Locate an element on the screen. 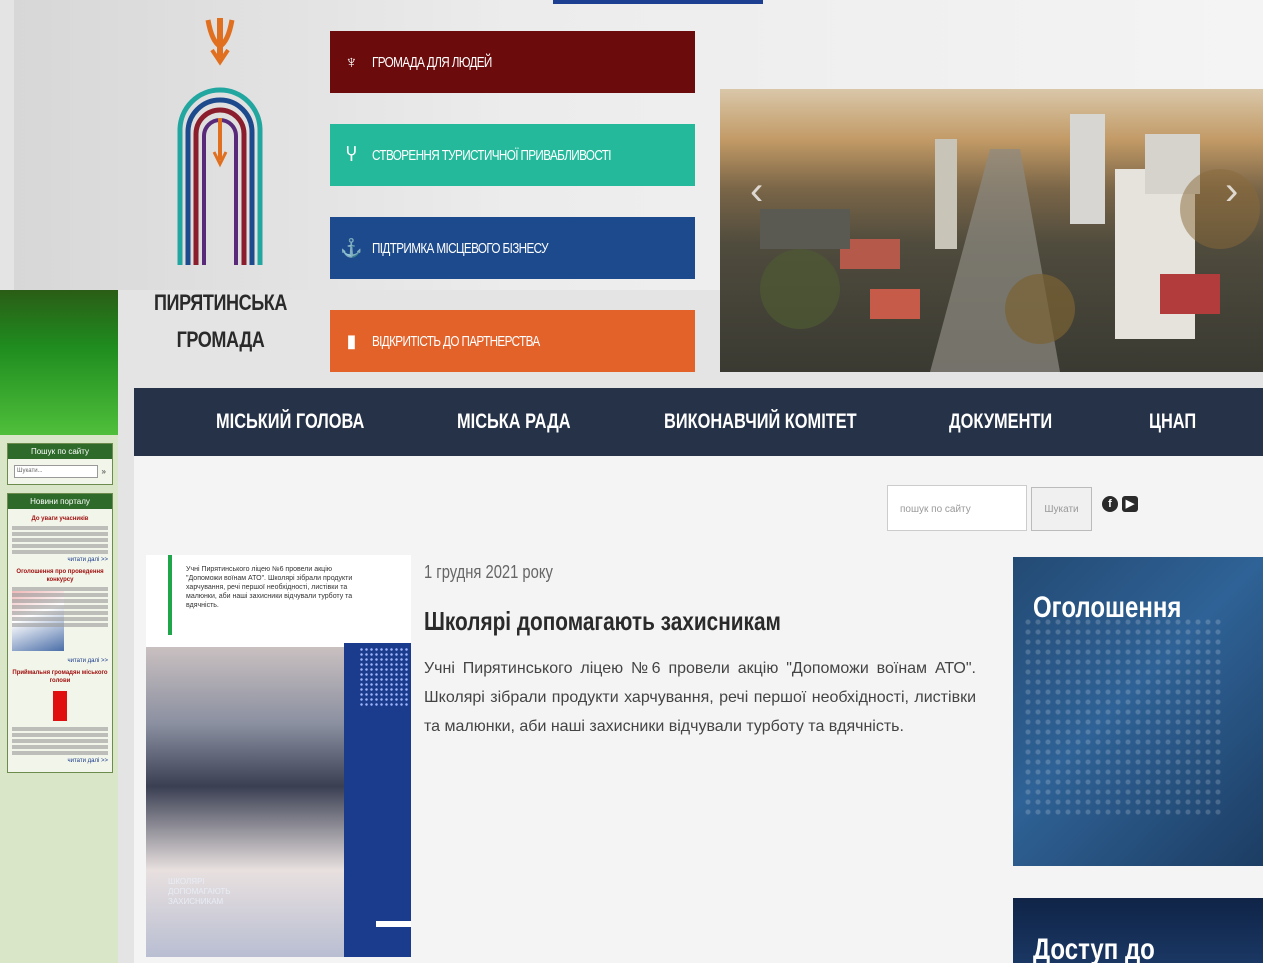 This screenshot has height=963, width=1263. old-search-button: » is located at coordinates (104, 471).